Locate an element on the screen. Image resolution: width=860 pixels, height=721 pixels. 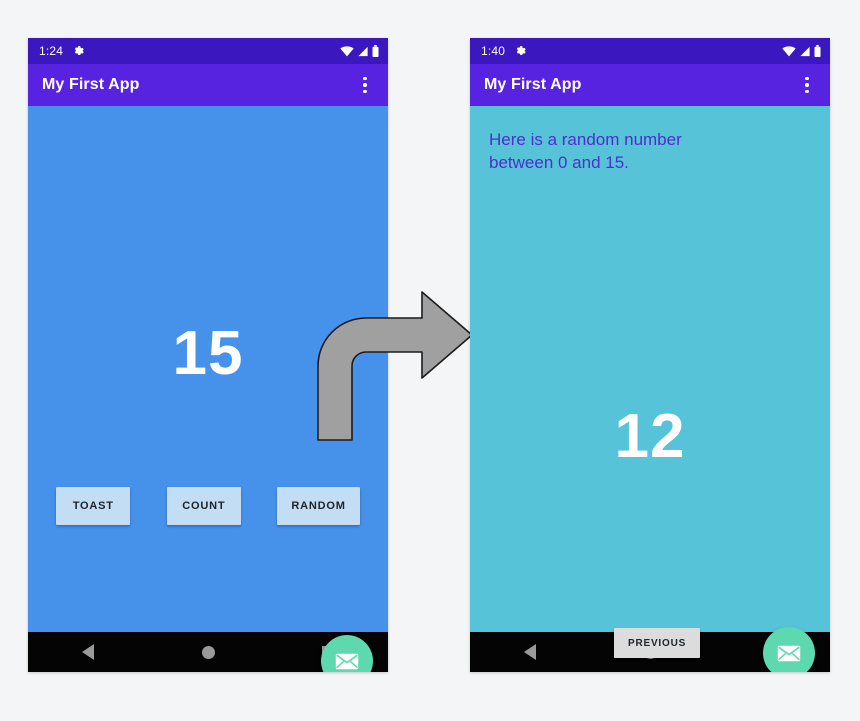
random-number-display: 12 is located at coordinates (650, 436).